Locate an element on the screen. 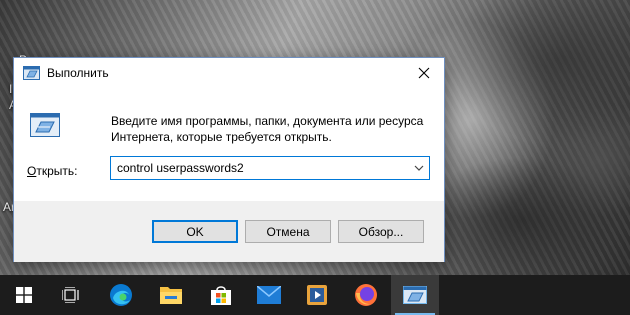 The height and width of the screenshot is (315, 630). media-player-icon is located at coordinates (317, 295).